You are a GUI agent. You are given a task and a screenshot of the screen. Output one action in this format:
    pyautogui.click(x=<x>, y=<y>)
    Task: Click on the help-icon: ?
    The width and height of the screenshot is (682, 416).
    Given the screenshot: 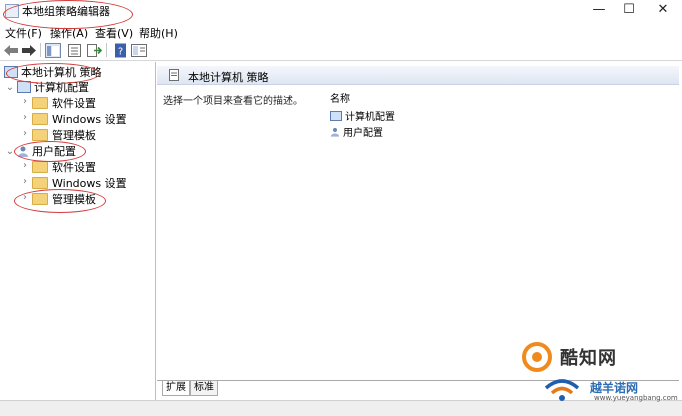 What is the action you would take?
    pyautogui.click(x=121, y=50)
    